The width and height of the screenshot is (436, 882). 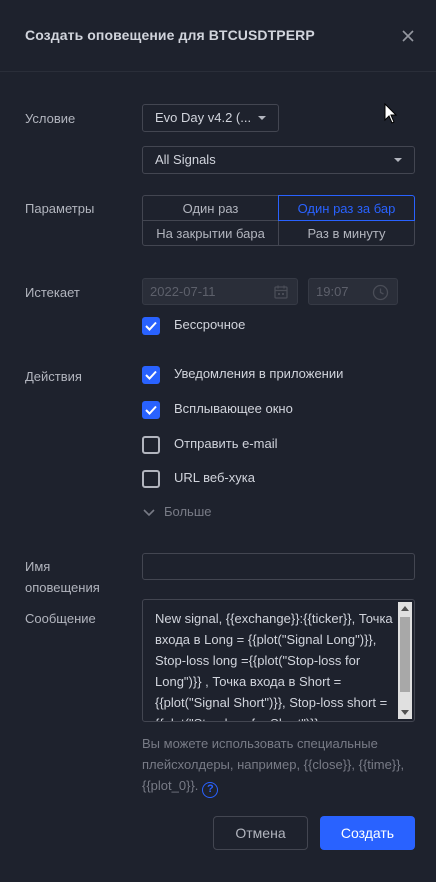 I want to click on calendar-icon, so click(x=281, y=292).